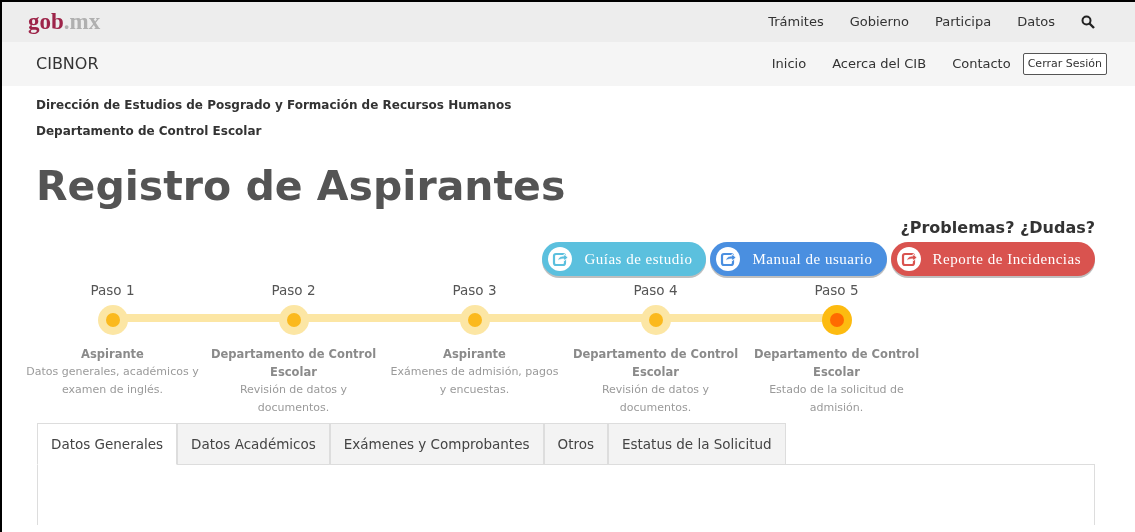 This screenshot has height=532, width=1135. I want to click on logout-button: Cerrar Sesión, so click(1064, 64).